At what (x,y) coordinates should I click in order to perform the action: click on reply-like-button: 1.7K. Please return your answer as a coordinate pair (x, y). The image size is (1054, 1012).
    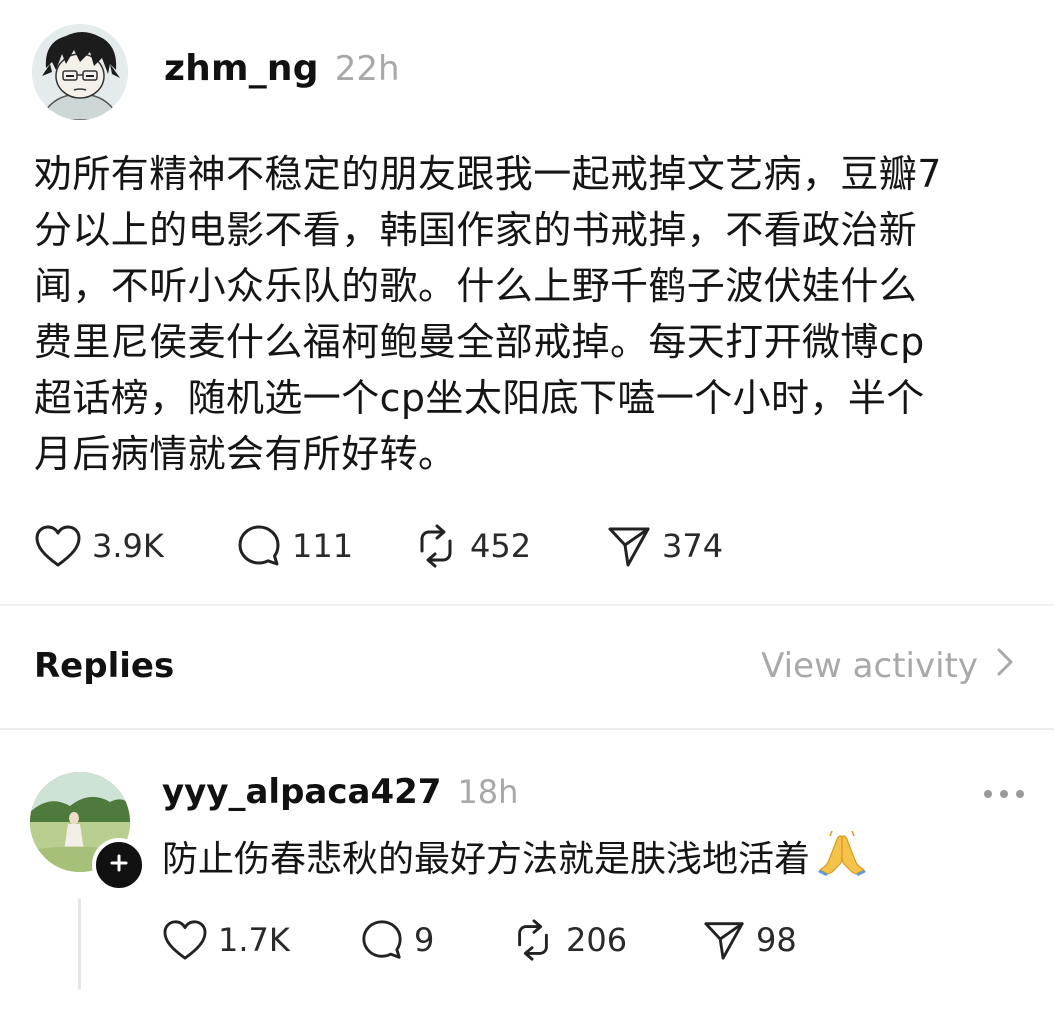
    Looking at the image, I should click on (226, 940).